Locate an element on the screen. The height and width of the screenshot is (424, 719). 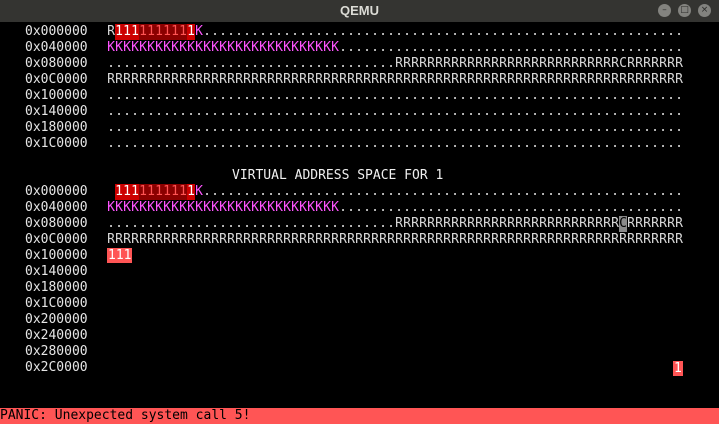
maximize-button: □ is located at coordinates (684, 10).